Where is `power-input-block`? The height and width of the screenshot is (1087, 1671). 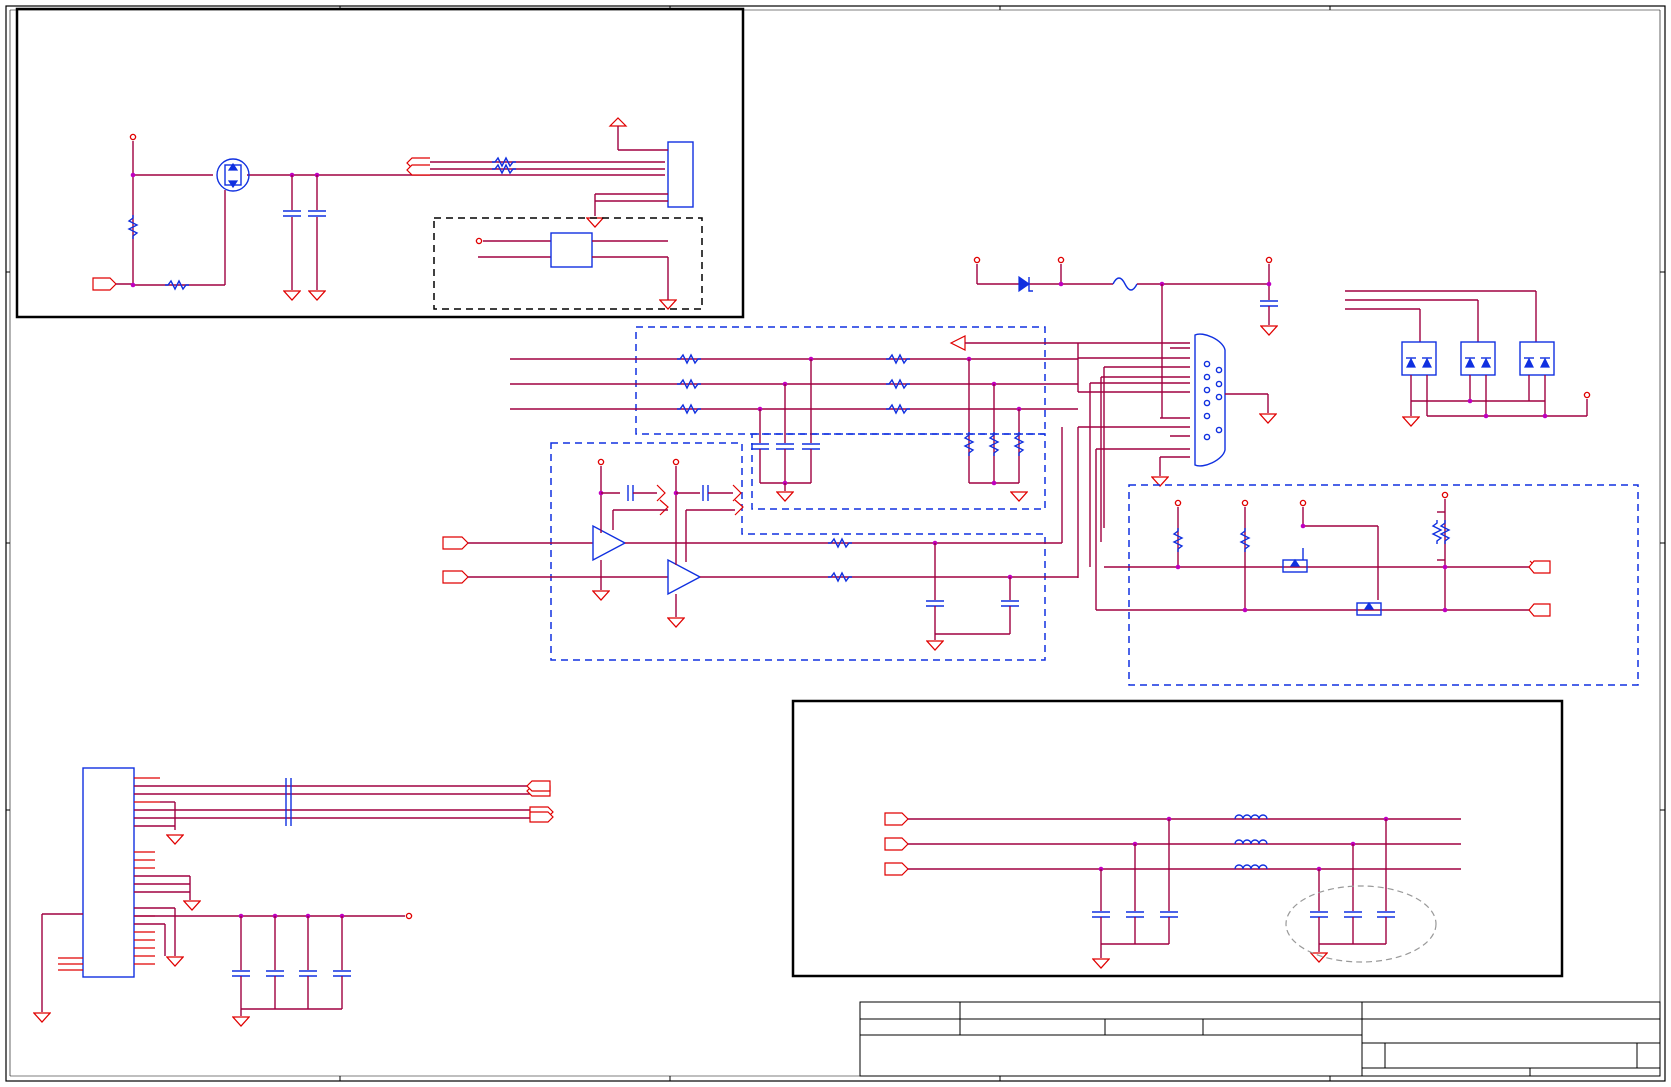 power-input-block is located at coordinates (380, 163).